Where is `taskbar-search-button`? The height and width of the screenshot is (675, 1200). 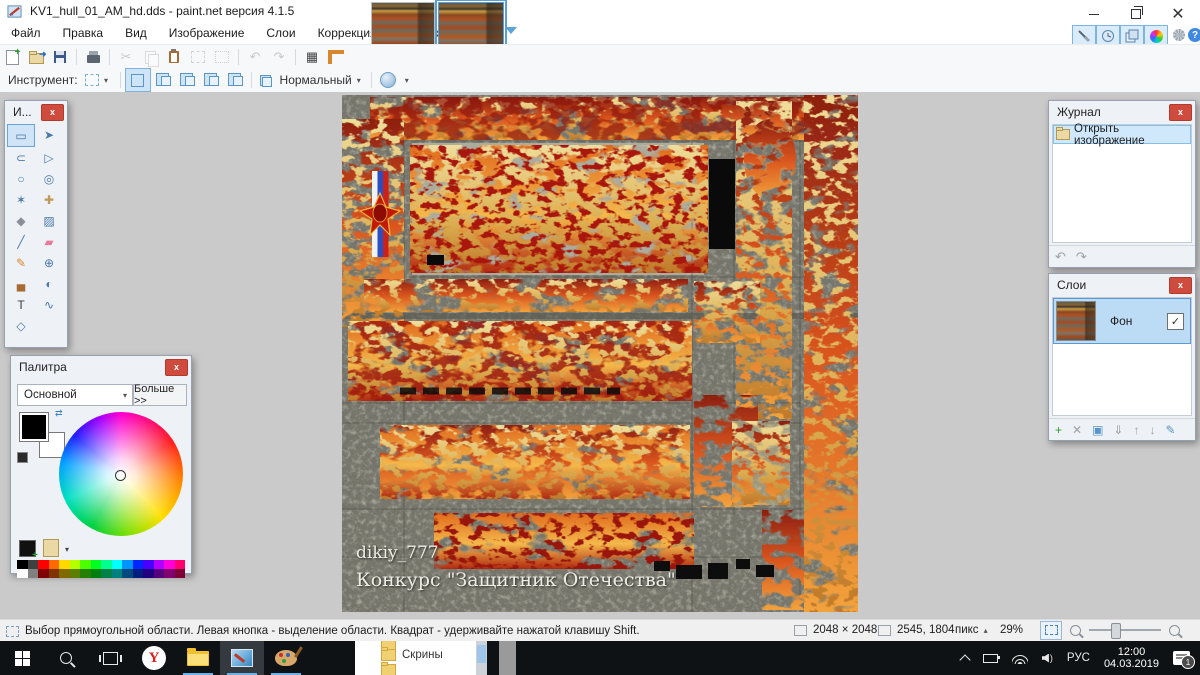
taskbar-search-button is located at coordinates (66, 658).